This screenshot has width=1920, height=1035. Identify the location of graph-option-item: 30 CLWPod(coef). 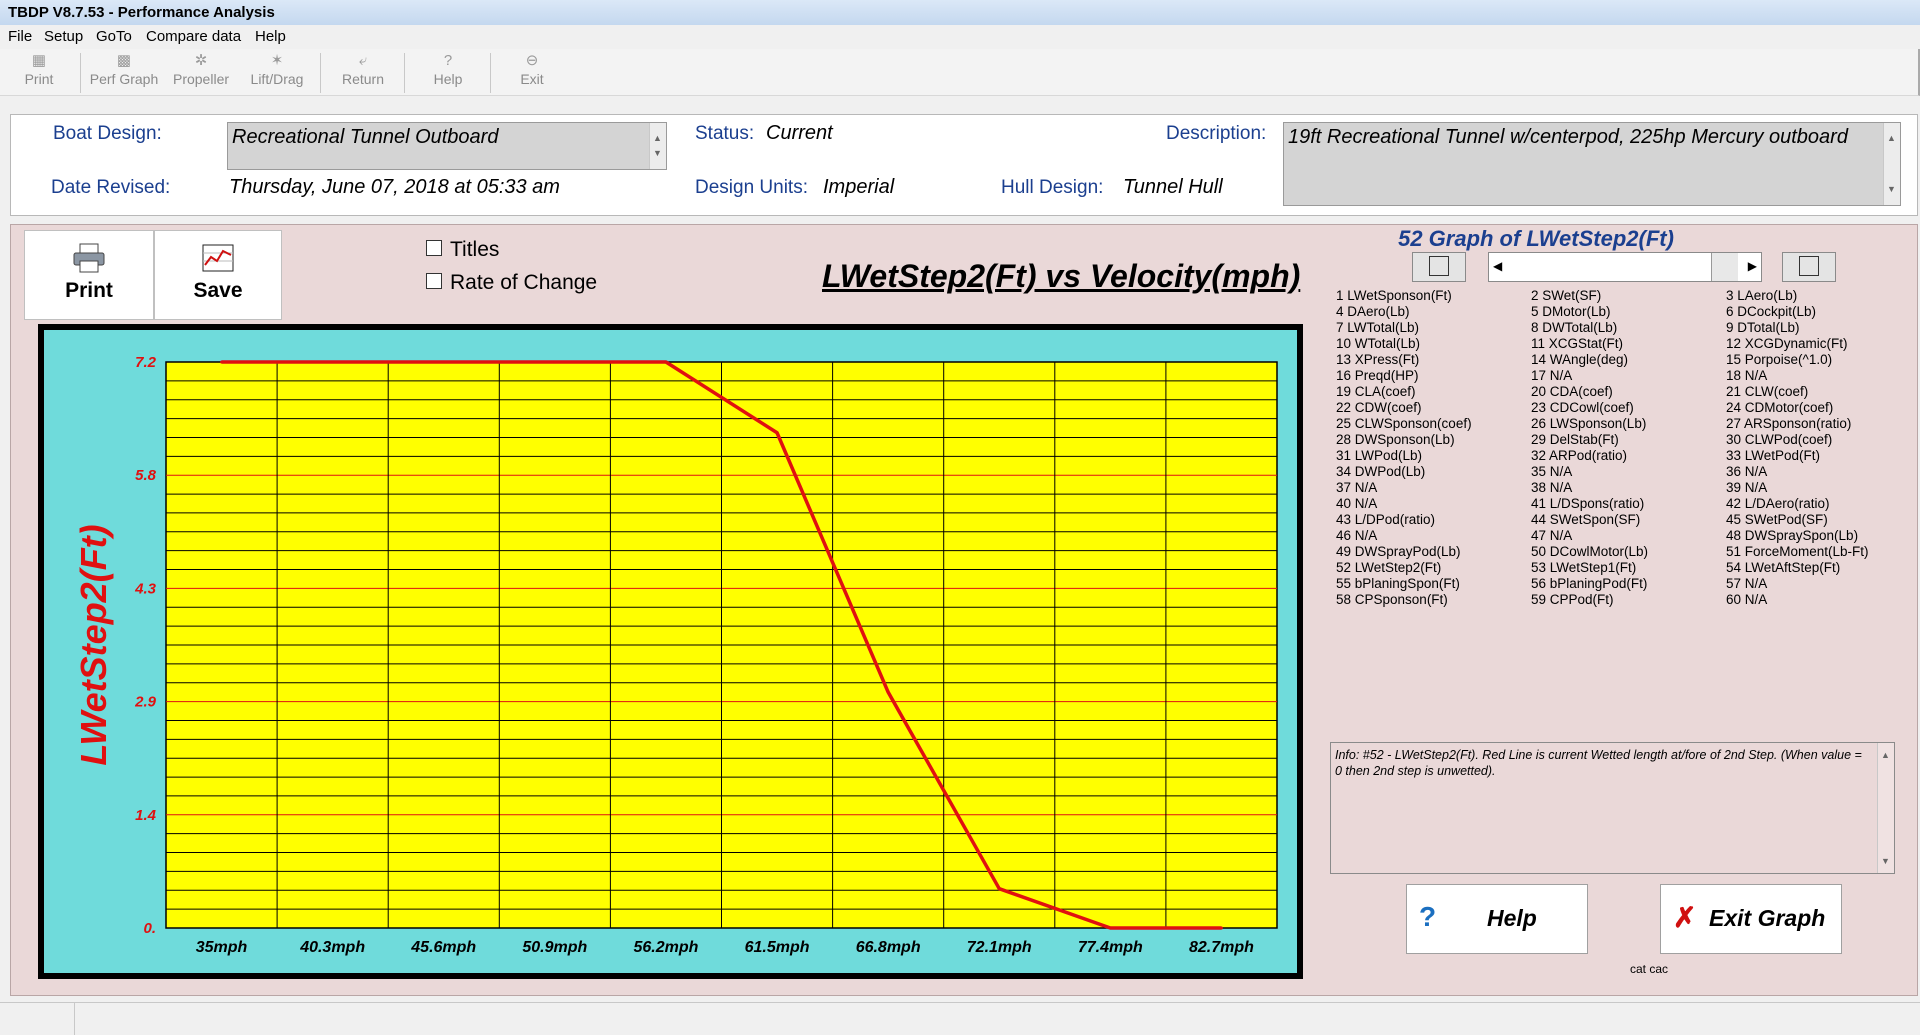
(1779, 439).